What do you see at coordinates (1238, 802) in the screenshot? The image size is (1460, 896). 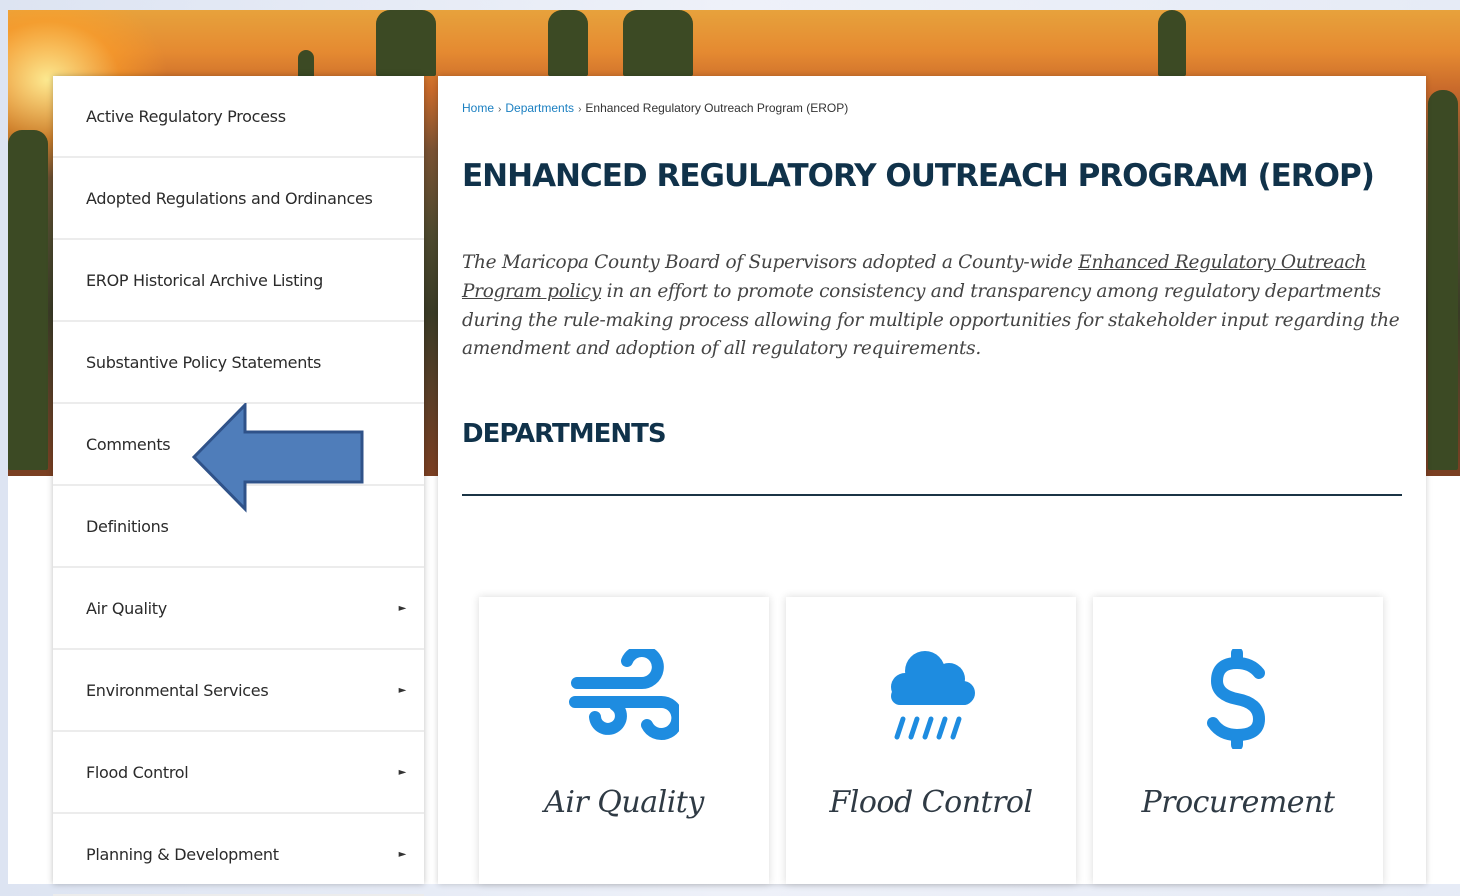 I see `card-label: Procurement` at bounding box center [1238, 802].